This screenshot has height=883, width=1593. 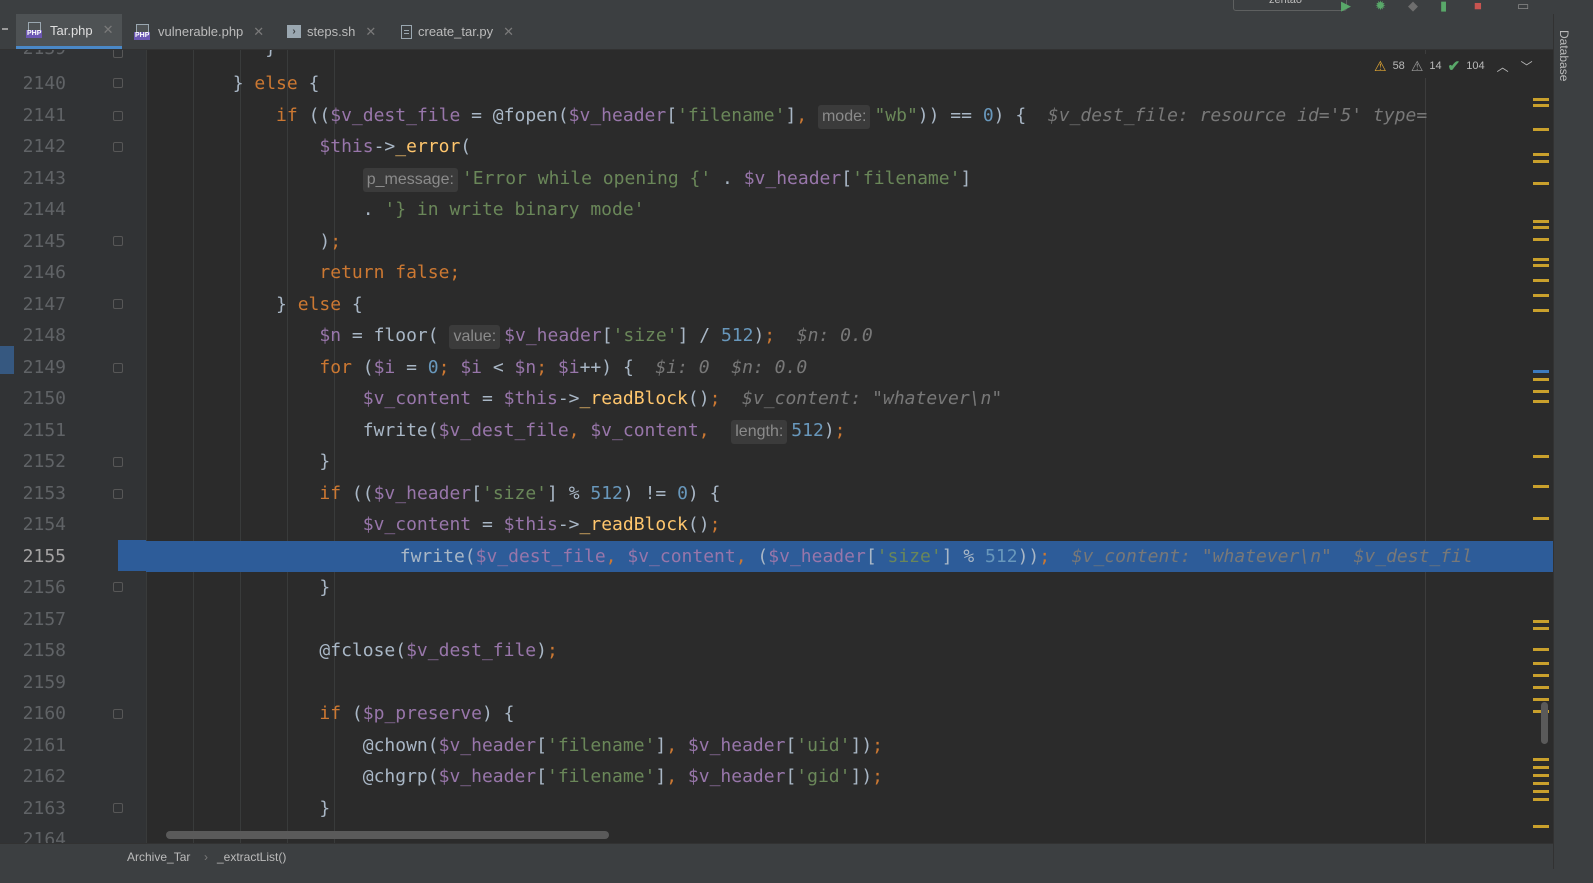 I want to click on chevron-down-icon: ﹀, so click(x=1527, y=66).